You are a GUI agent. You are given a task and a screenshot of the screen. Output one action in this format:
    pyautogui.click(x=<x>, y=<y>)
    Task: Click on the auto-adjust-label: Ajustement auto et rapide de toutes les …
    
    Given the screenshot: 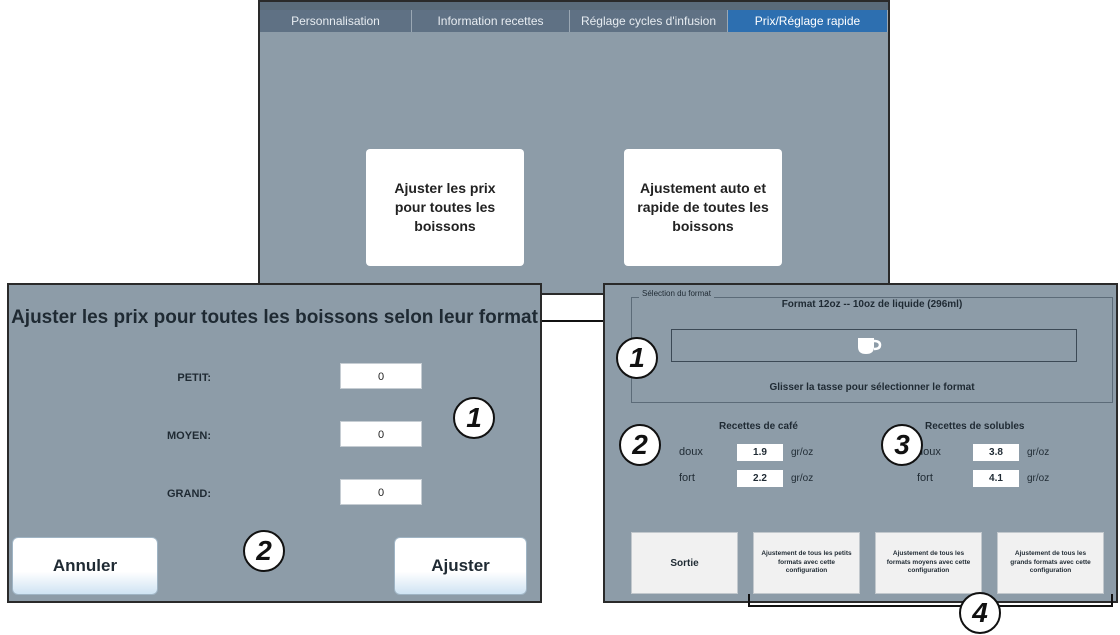 What is the action you would take?
    pyautogui.click(x=703, y=207)
    